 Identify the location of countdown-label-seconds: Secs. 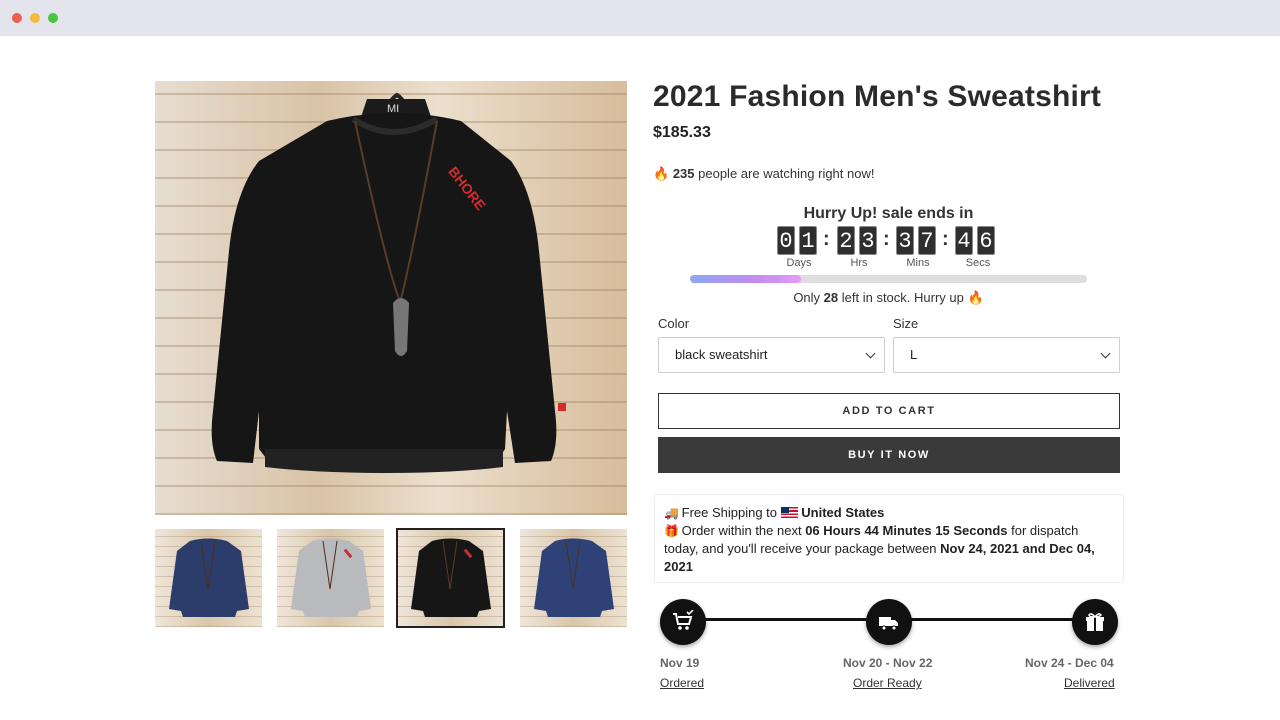
(978, 263).